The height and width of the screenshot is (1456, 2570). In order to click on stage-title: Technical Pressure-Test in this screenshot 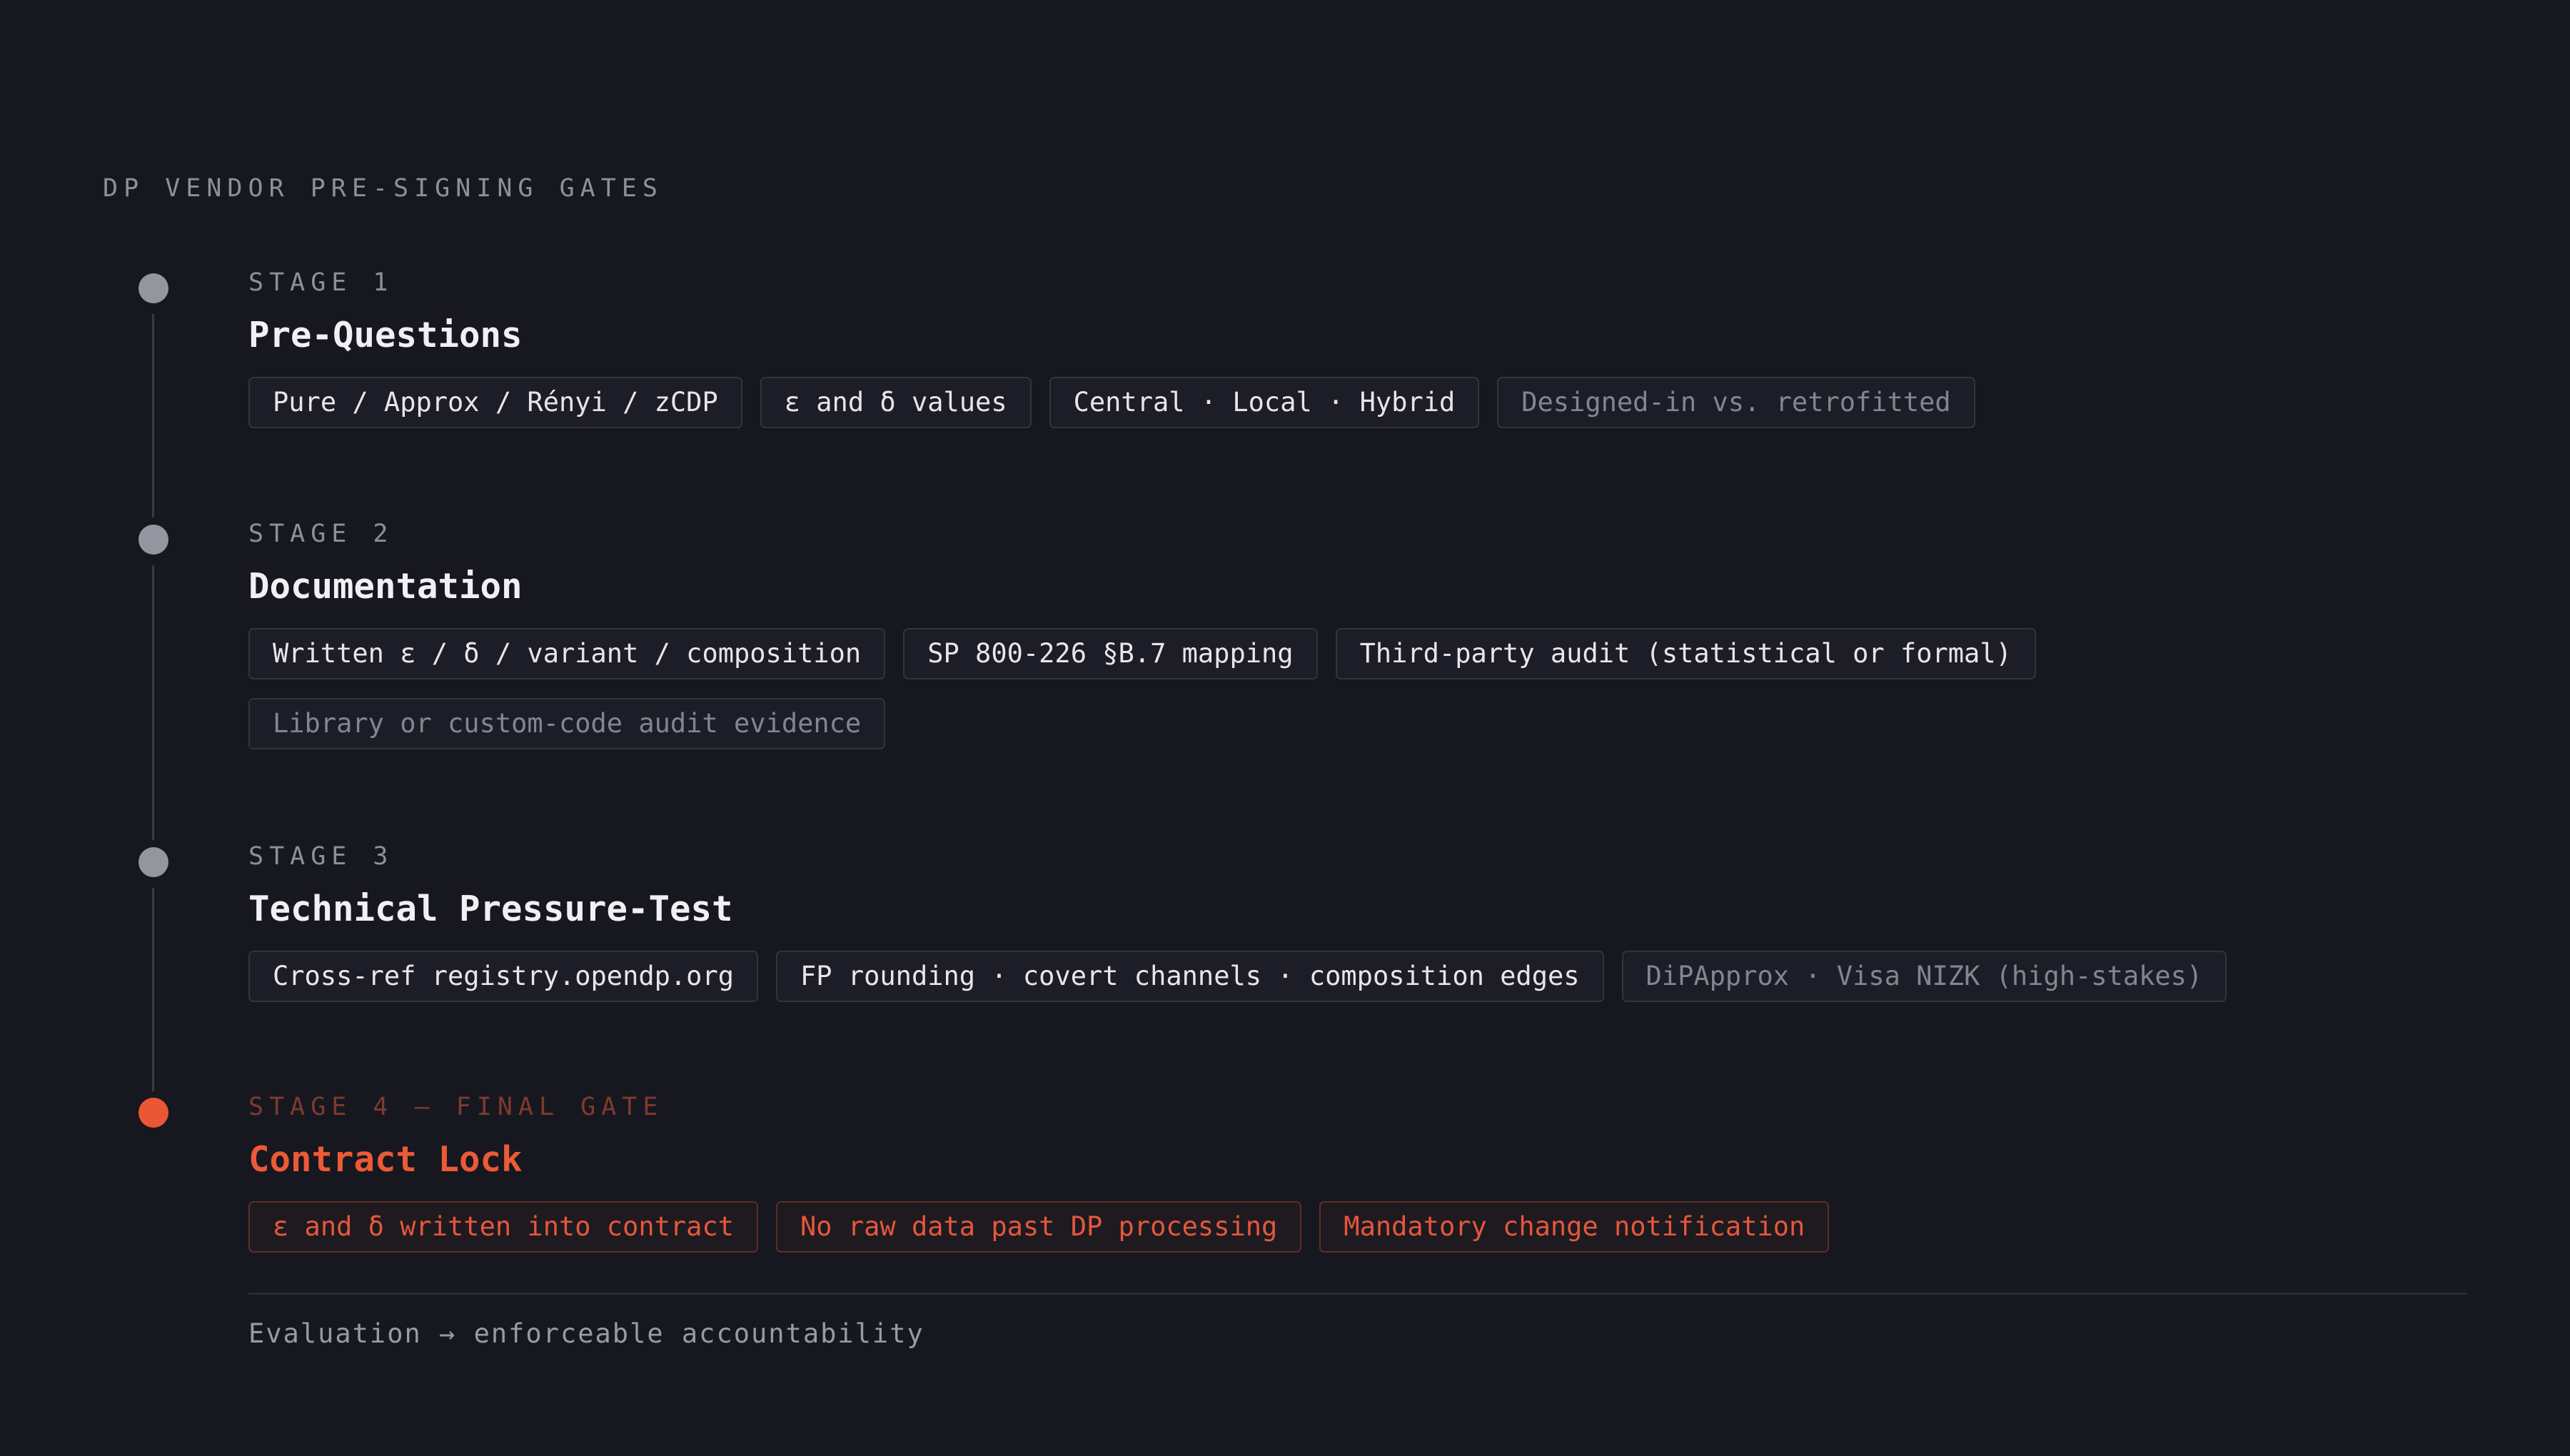, I will do `click(490, 909)`.